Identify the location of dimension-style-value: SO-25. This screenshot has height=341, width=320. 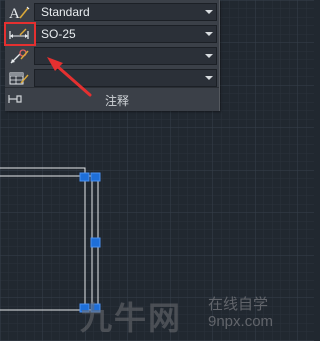
(58, 34).